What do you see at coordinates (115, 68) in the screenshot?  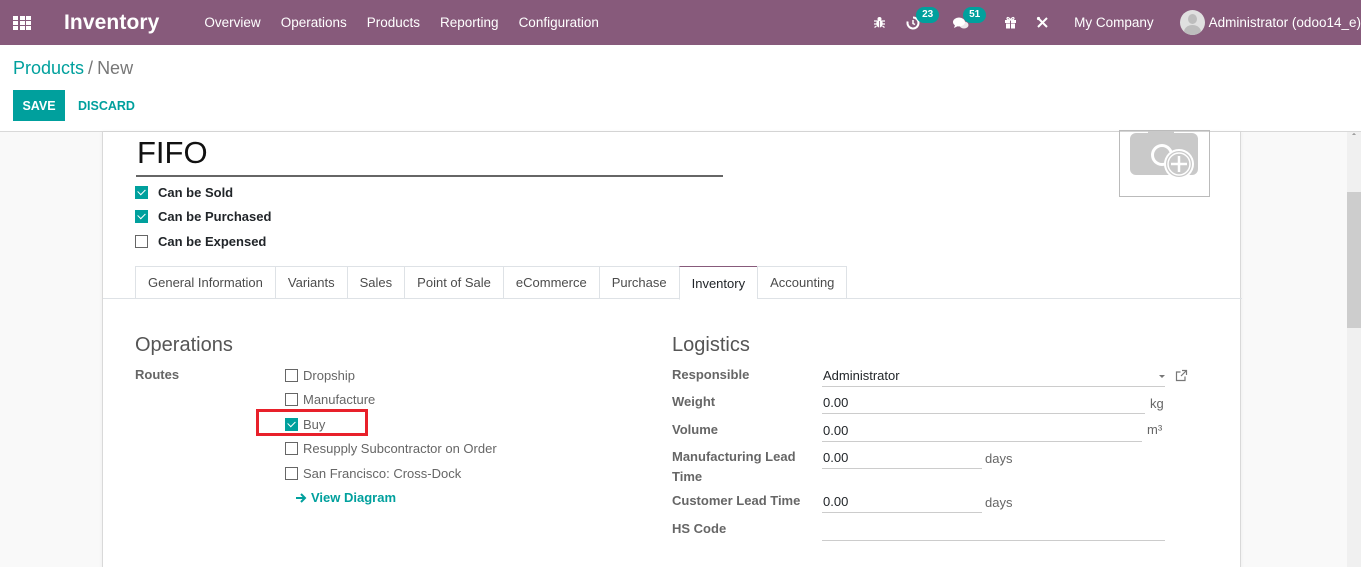 I see `breadcrumb-current: New` at bounding box center [115, 68].